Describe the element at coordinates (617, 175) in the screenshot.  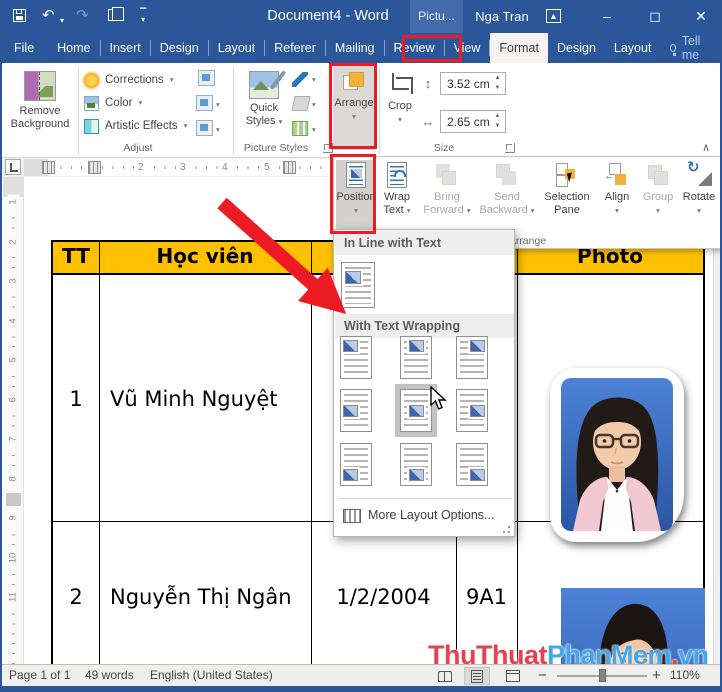
I see `align-icon: ←` at that location.